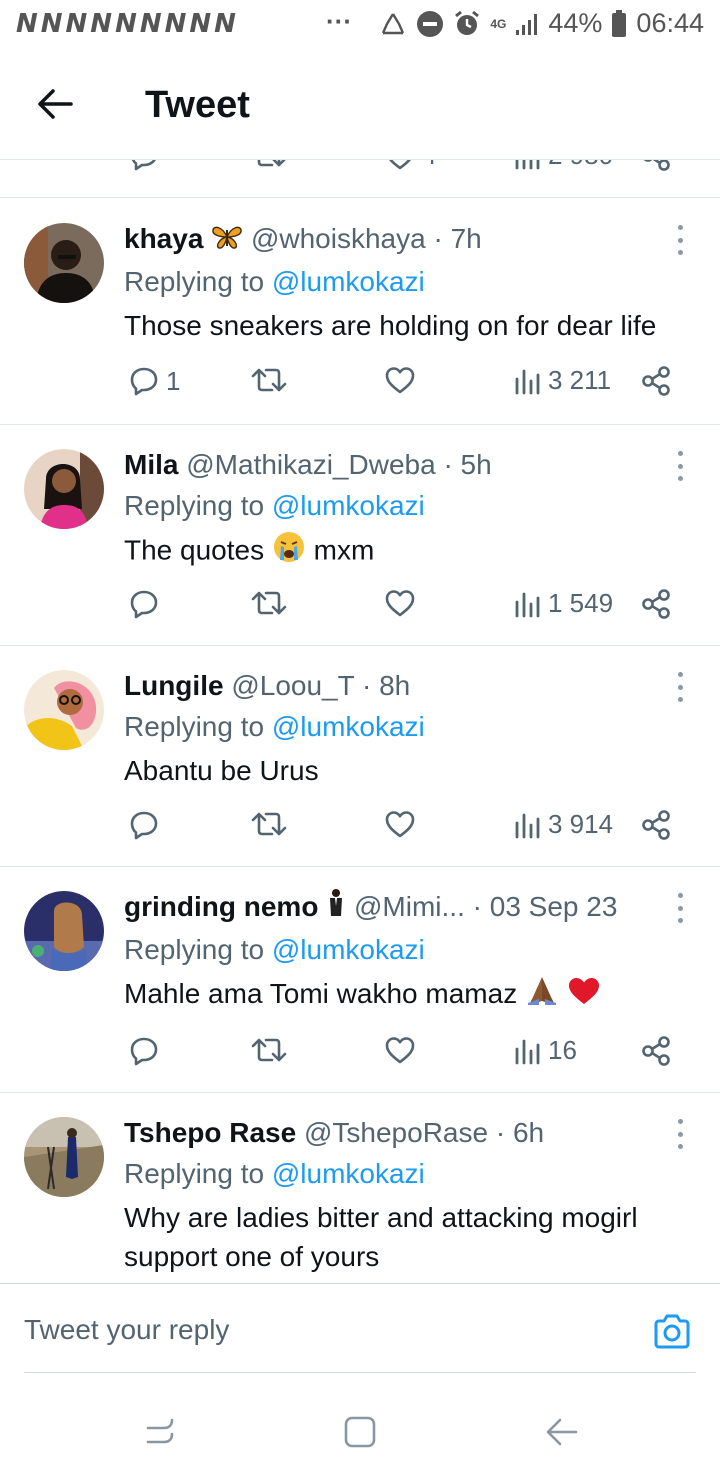  Describe the element at coordinates (410, 165) in the screenshot. I see `like-button: 4` at that location.